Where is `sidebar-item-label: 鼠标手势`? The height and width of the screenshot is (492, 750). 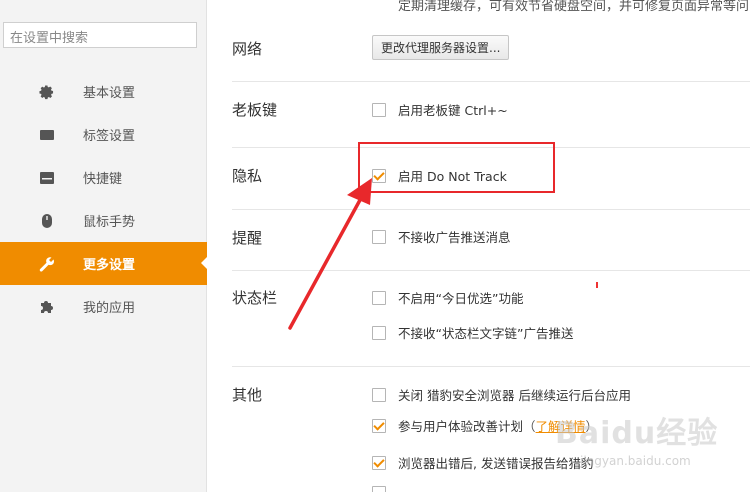
sidebar-item-label: 鼠标手势 is located at coordinates (109, 222).